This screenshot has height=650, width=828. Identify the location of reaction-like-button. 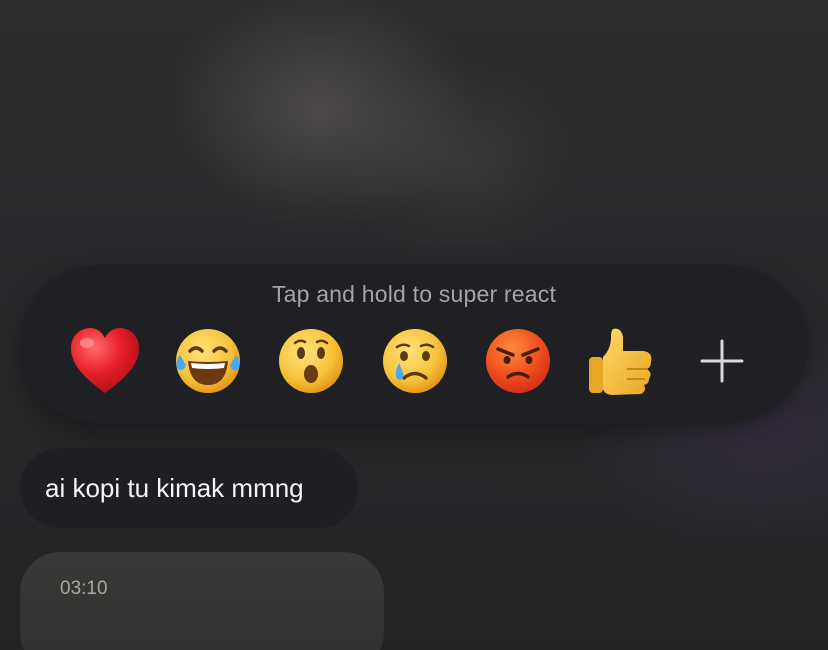
(621, 361).